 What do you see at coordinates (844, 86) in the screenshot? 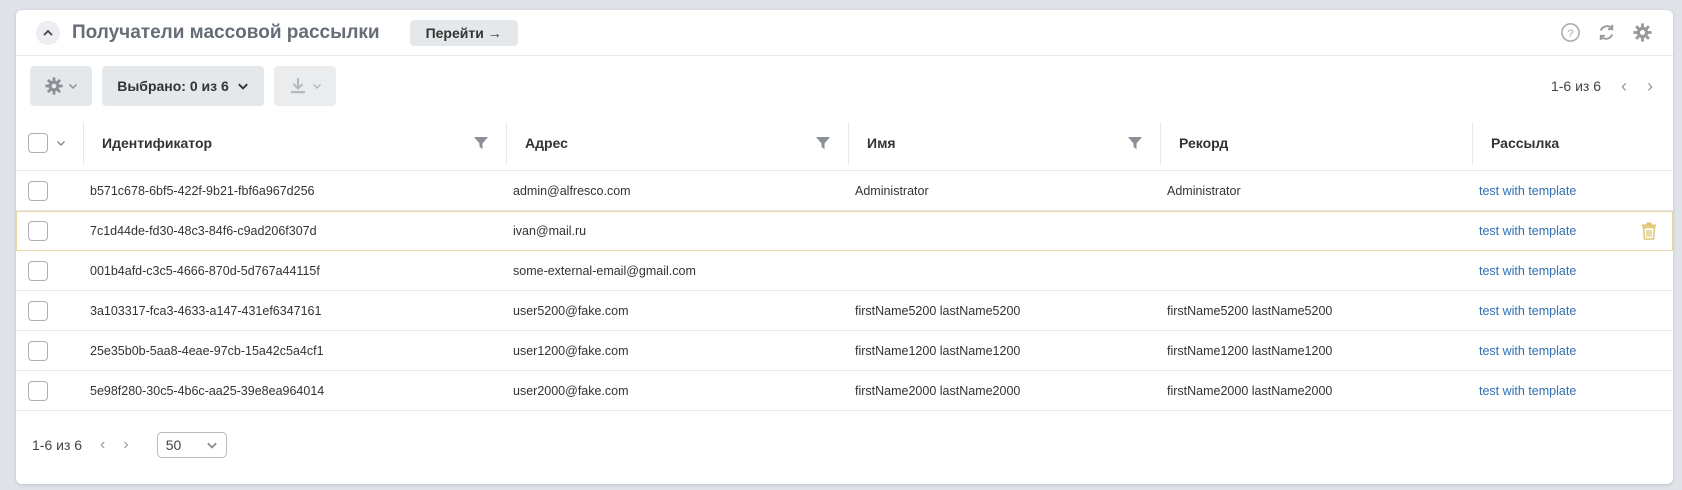
I see `toolbar: Выбрано: 0 из 6 1-6 из 6 ‹ ›` at bounding box center [844, 86].